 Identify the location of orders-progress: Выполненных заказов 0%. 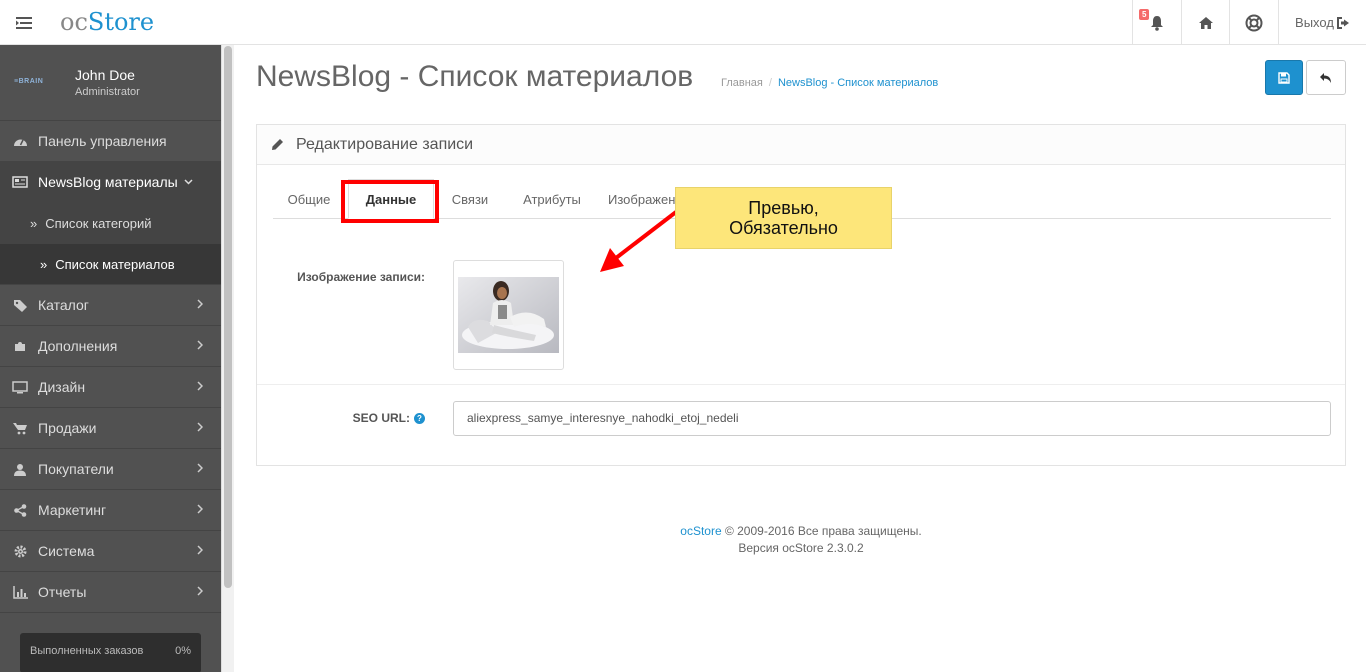
(110, 652).